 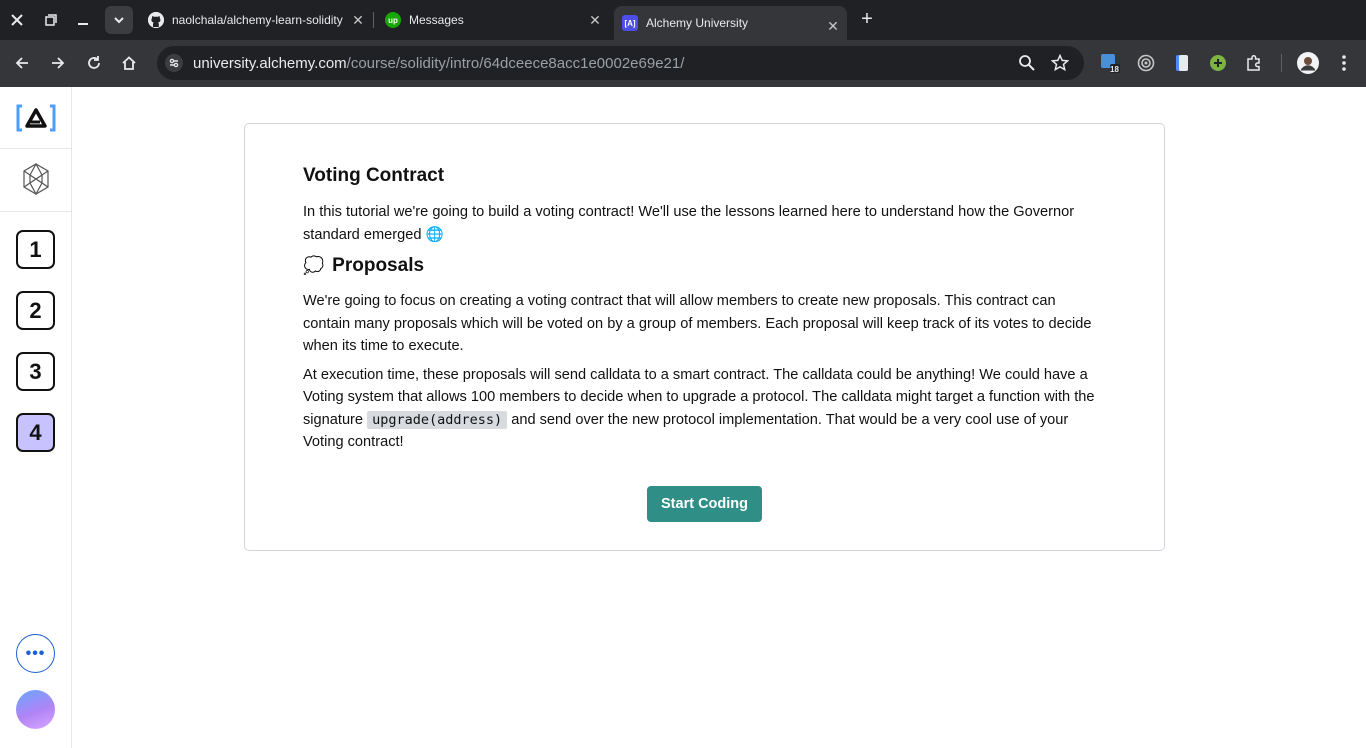 I want to click on extensions-puzzle-icon, so click(x=1254, y=63).